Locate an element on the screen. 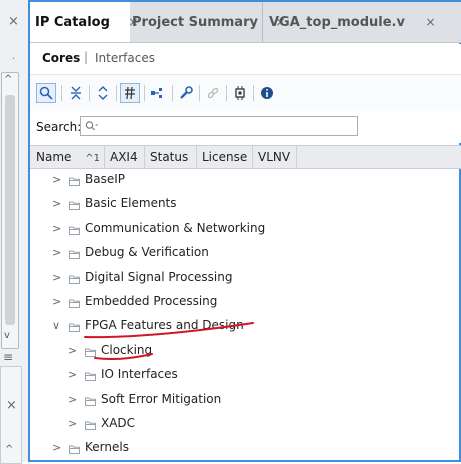  left-panel-scrollbar: ^ v is located at coordinates (10, 210).